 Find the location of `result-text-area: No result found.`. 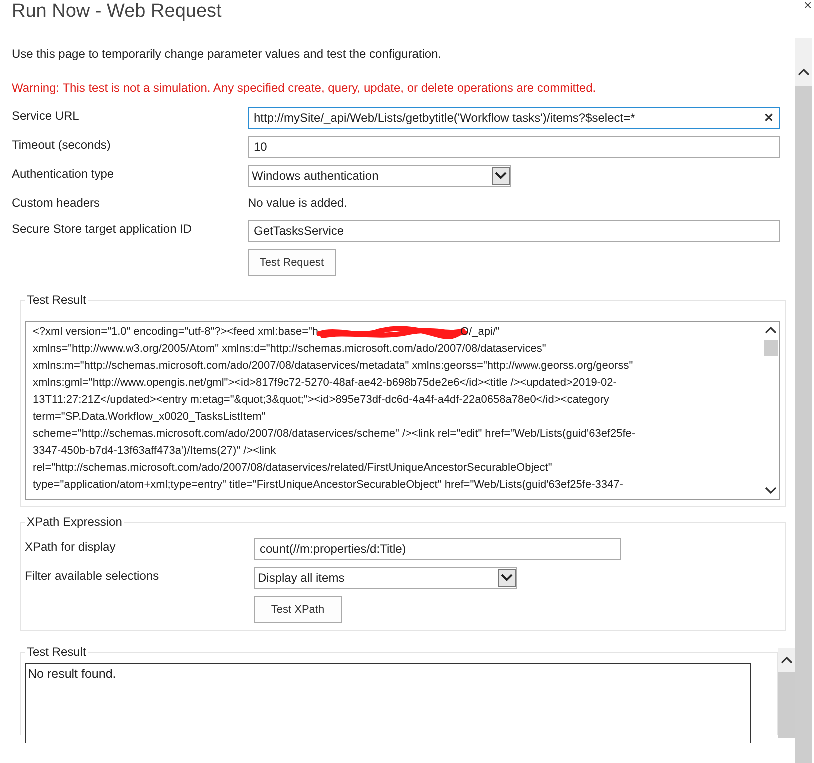

result-text-area: No result found. is located at coordinates (388, 703).